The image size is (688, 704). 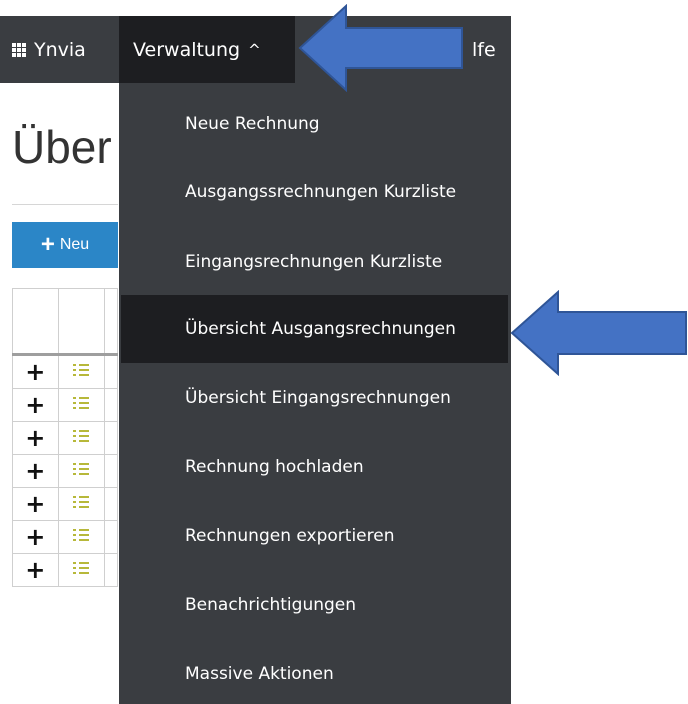 I want to click on menu-item-export-invoices: Rechnungen exportieren, so click(x=315, y=536).